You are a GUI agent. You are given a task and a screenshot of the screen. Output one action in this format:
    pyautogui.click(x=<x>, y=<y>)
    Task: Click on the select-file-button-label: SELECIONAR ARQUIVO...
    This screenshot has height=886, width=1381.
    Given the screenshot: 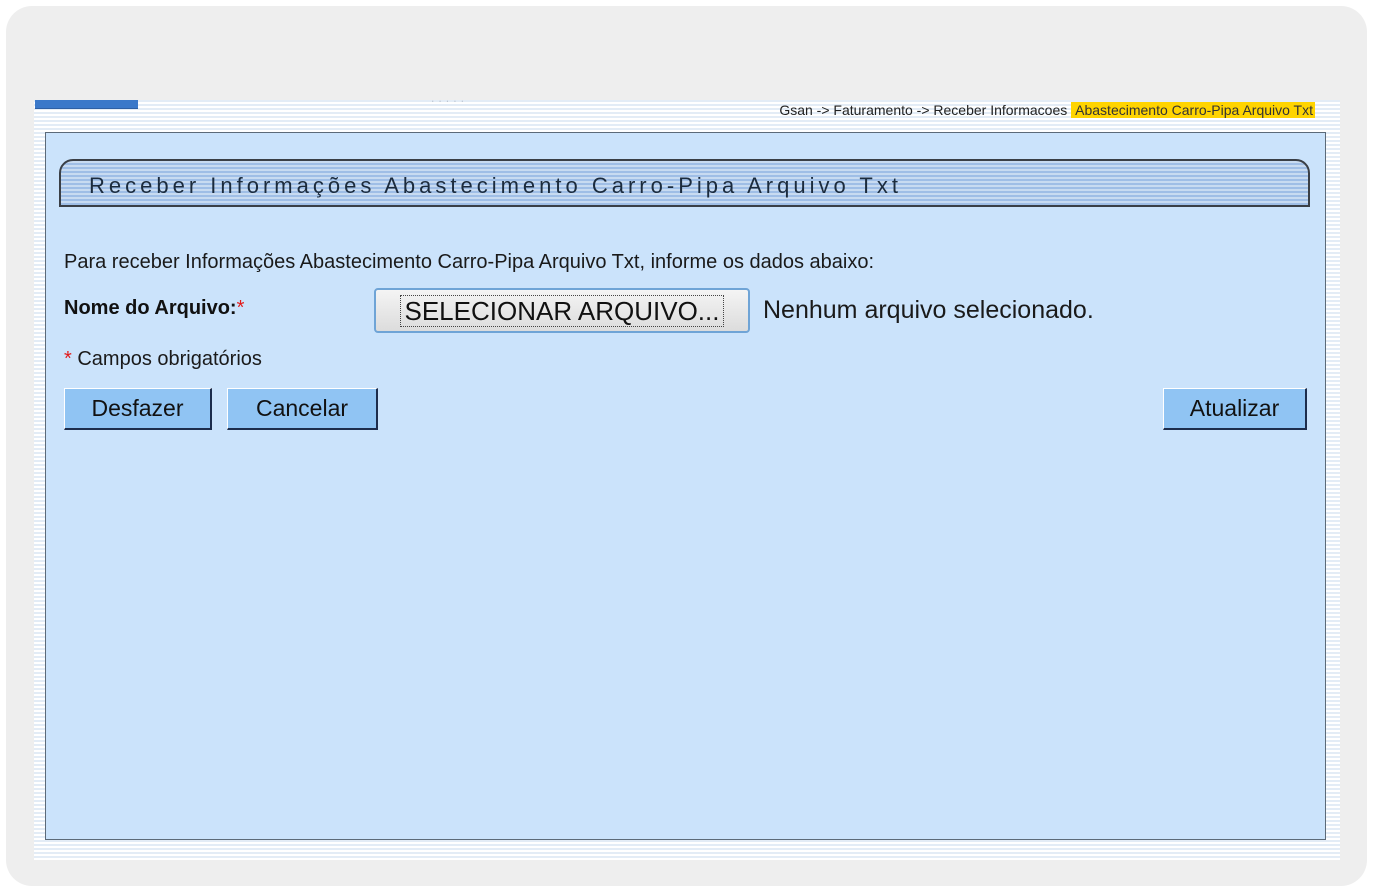 What is the action you would take?
    pyautogui.click(x=562, y=310)
    